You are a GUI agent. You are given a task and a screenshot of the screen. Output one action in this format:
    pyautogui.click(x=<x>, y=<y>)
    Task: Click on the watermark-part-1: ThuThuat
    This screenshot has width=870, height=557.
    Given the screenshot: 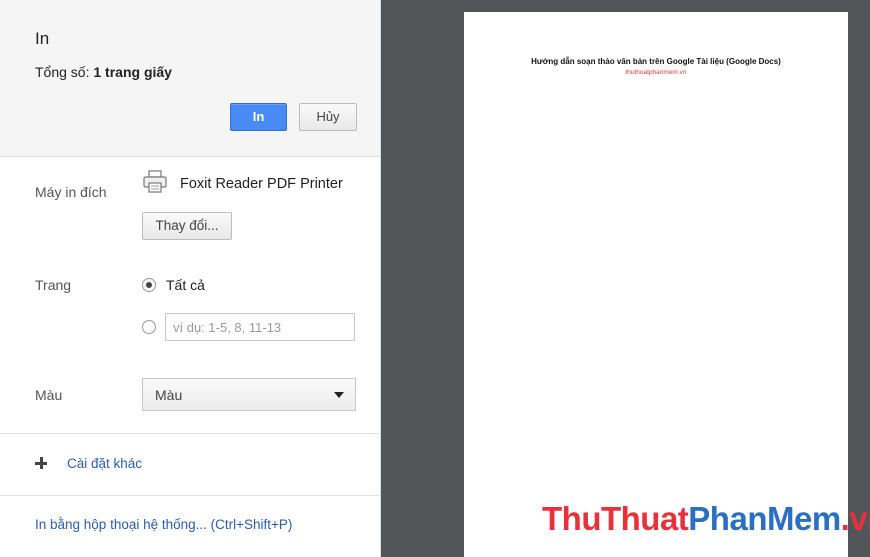 What is the action you would take?
    pyautogui.click(x=615, y=518)
    